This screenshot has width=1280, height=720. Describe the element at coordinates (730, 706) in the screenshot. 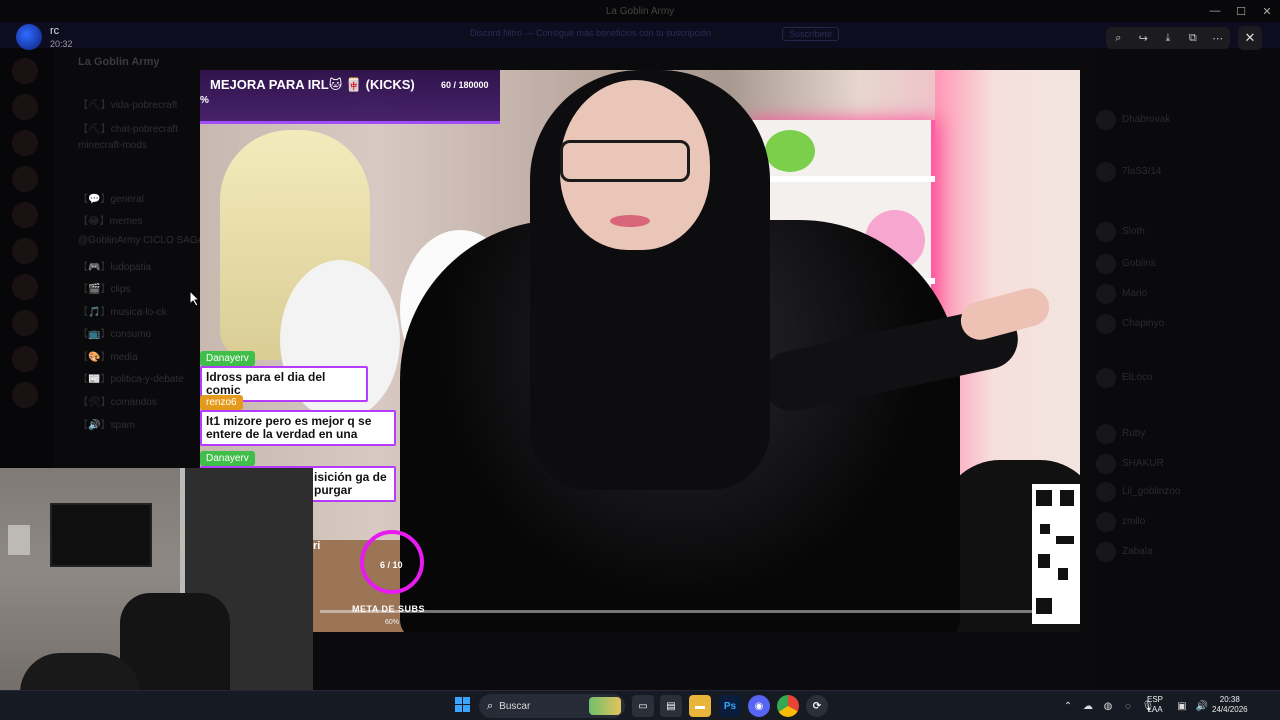

I see `photoshop-icon: Ps` at that location.